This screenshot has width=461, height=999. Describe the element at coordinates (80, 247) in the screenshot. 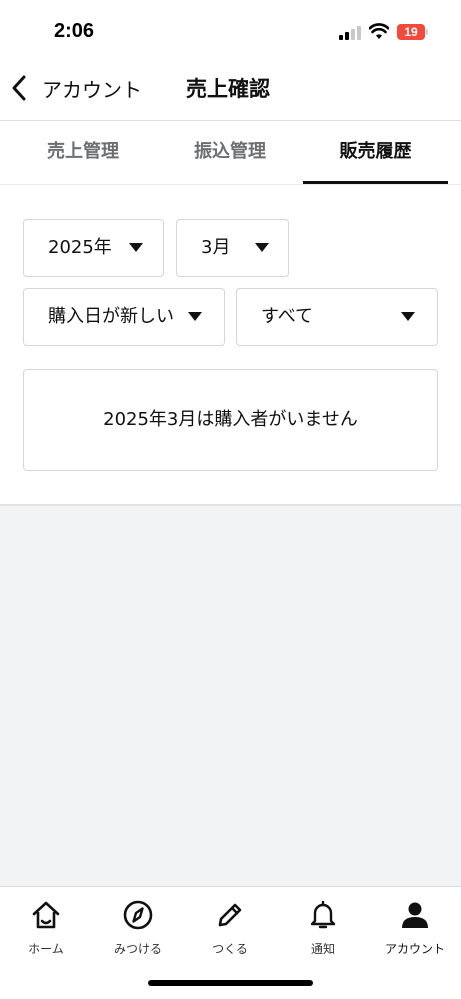

I see `year-value: 2025年` at that location.